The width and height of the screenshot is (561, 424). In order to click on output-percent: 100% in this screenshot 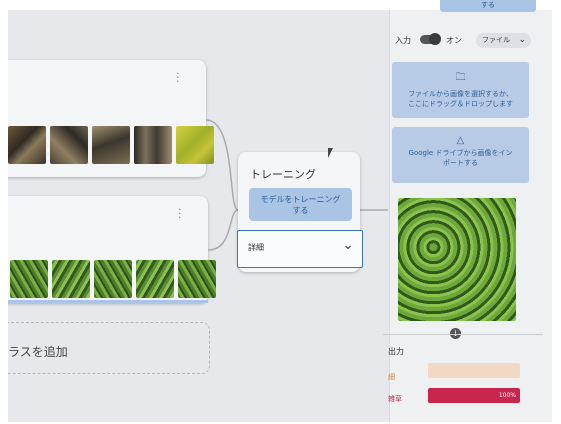, I will do `click(507, 395)`.